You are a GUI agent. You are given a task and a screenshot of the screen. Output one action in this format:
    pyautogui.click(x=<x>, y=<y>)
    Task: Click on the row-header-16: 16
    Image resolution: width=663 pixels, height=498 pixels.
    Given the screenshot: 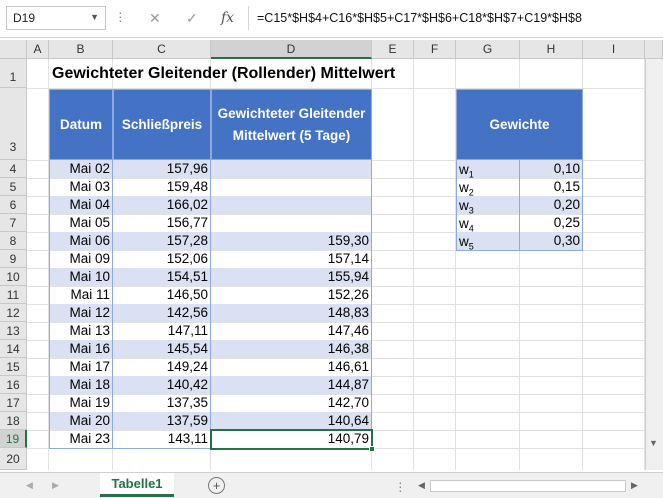 What is the action you would take?
    pyautogui.click(x=13, y=385)
    